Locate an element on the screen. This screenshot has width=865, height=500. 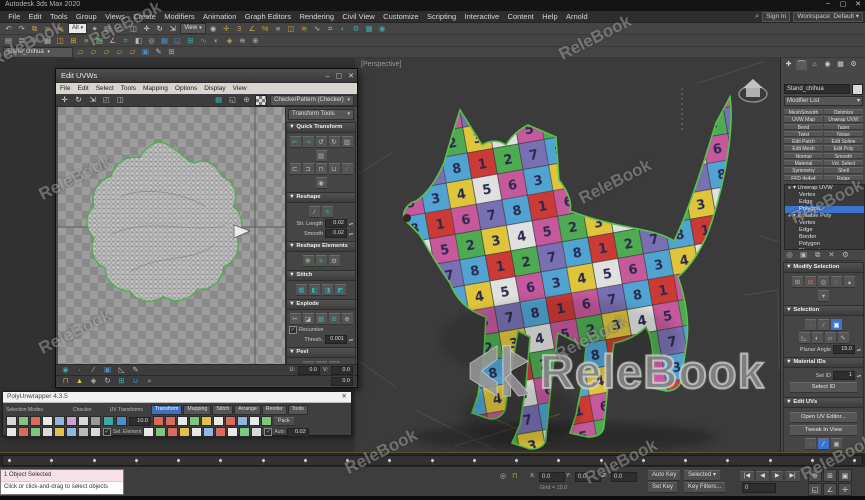
spinner-field-thresh-: 0.001 is located at coordinates (335, 339).